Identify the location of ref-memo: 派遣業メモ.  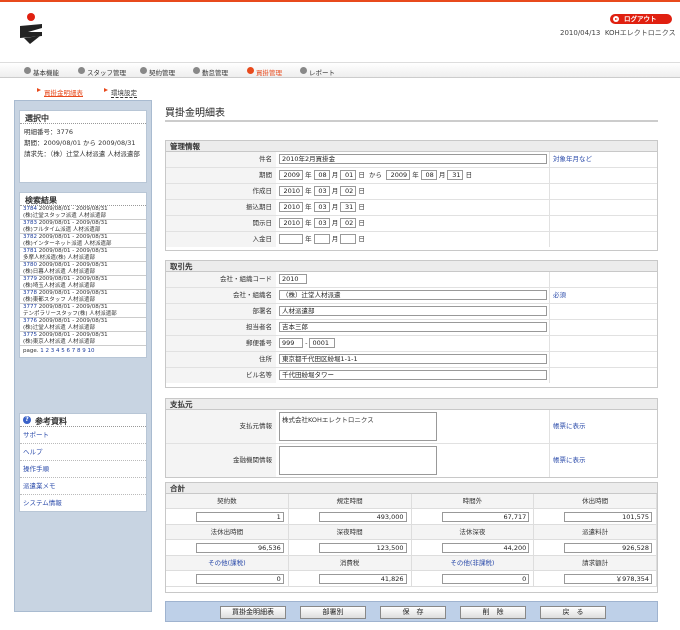
(83, 486).